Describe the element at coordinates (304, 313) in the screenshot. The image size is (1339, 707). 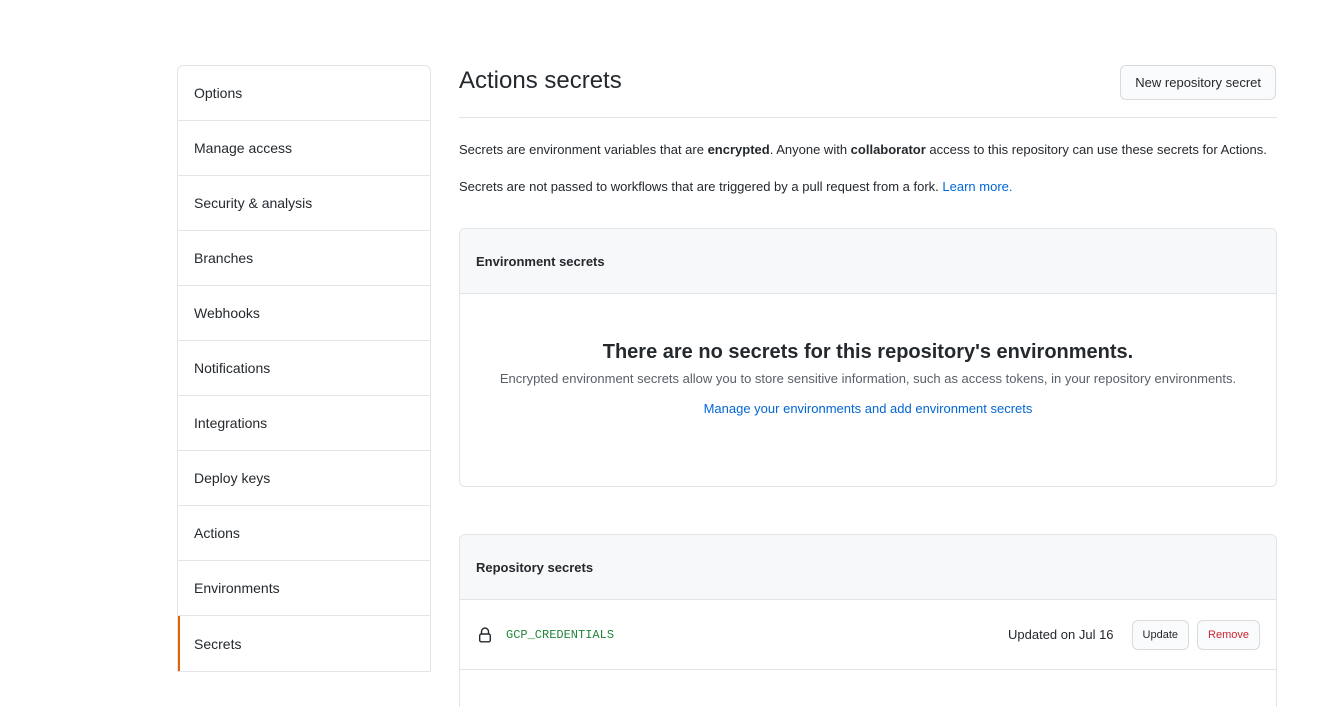
I see `sidebar-item-webhooks: Webhooks` at that location.